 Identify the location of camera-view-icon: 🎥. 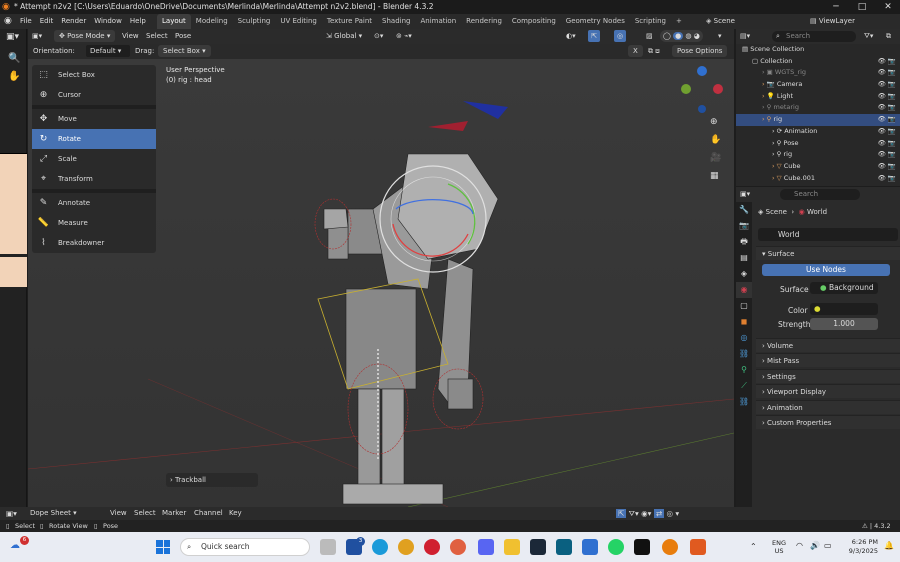
(715, 158).